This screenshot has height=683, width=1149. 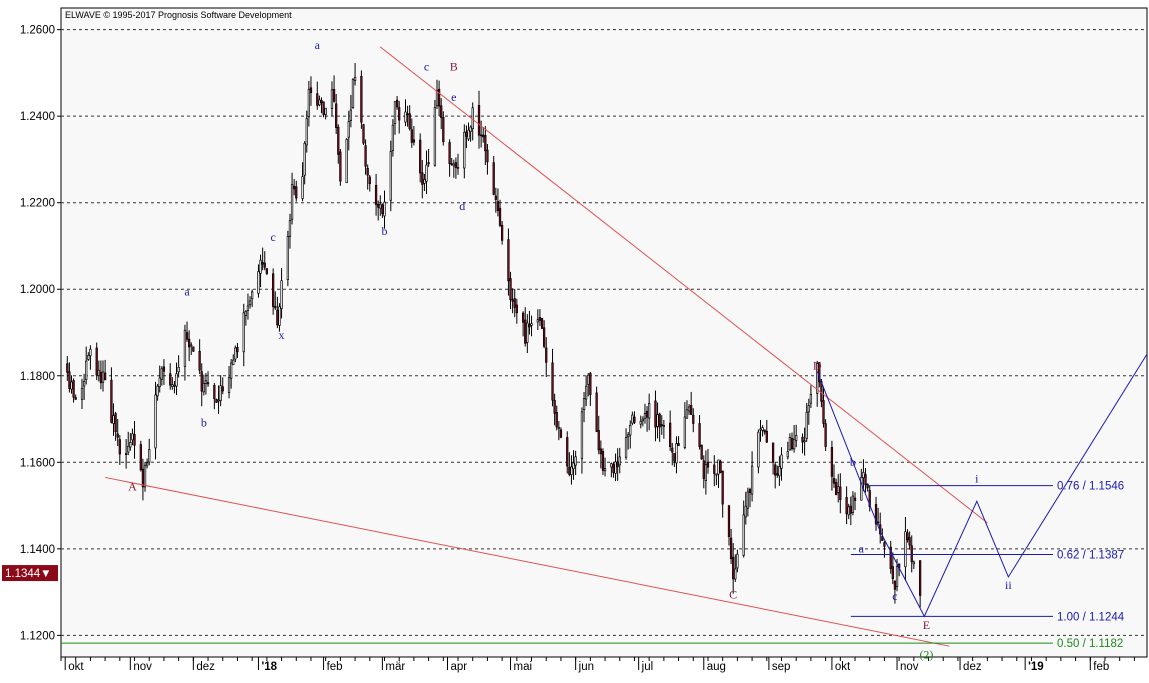 I want to click on wave-label: A, so click(x=132, y=486).